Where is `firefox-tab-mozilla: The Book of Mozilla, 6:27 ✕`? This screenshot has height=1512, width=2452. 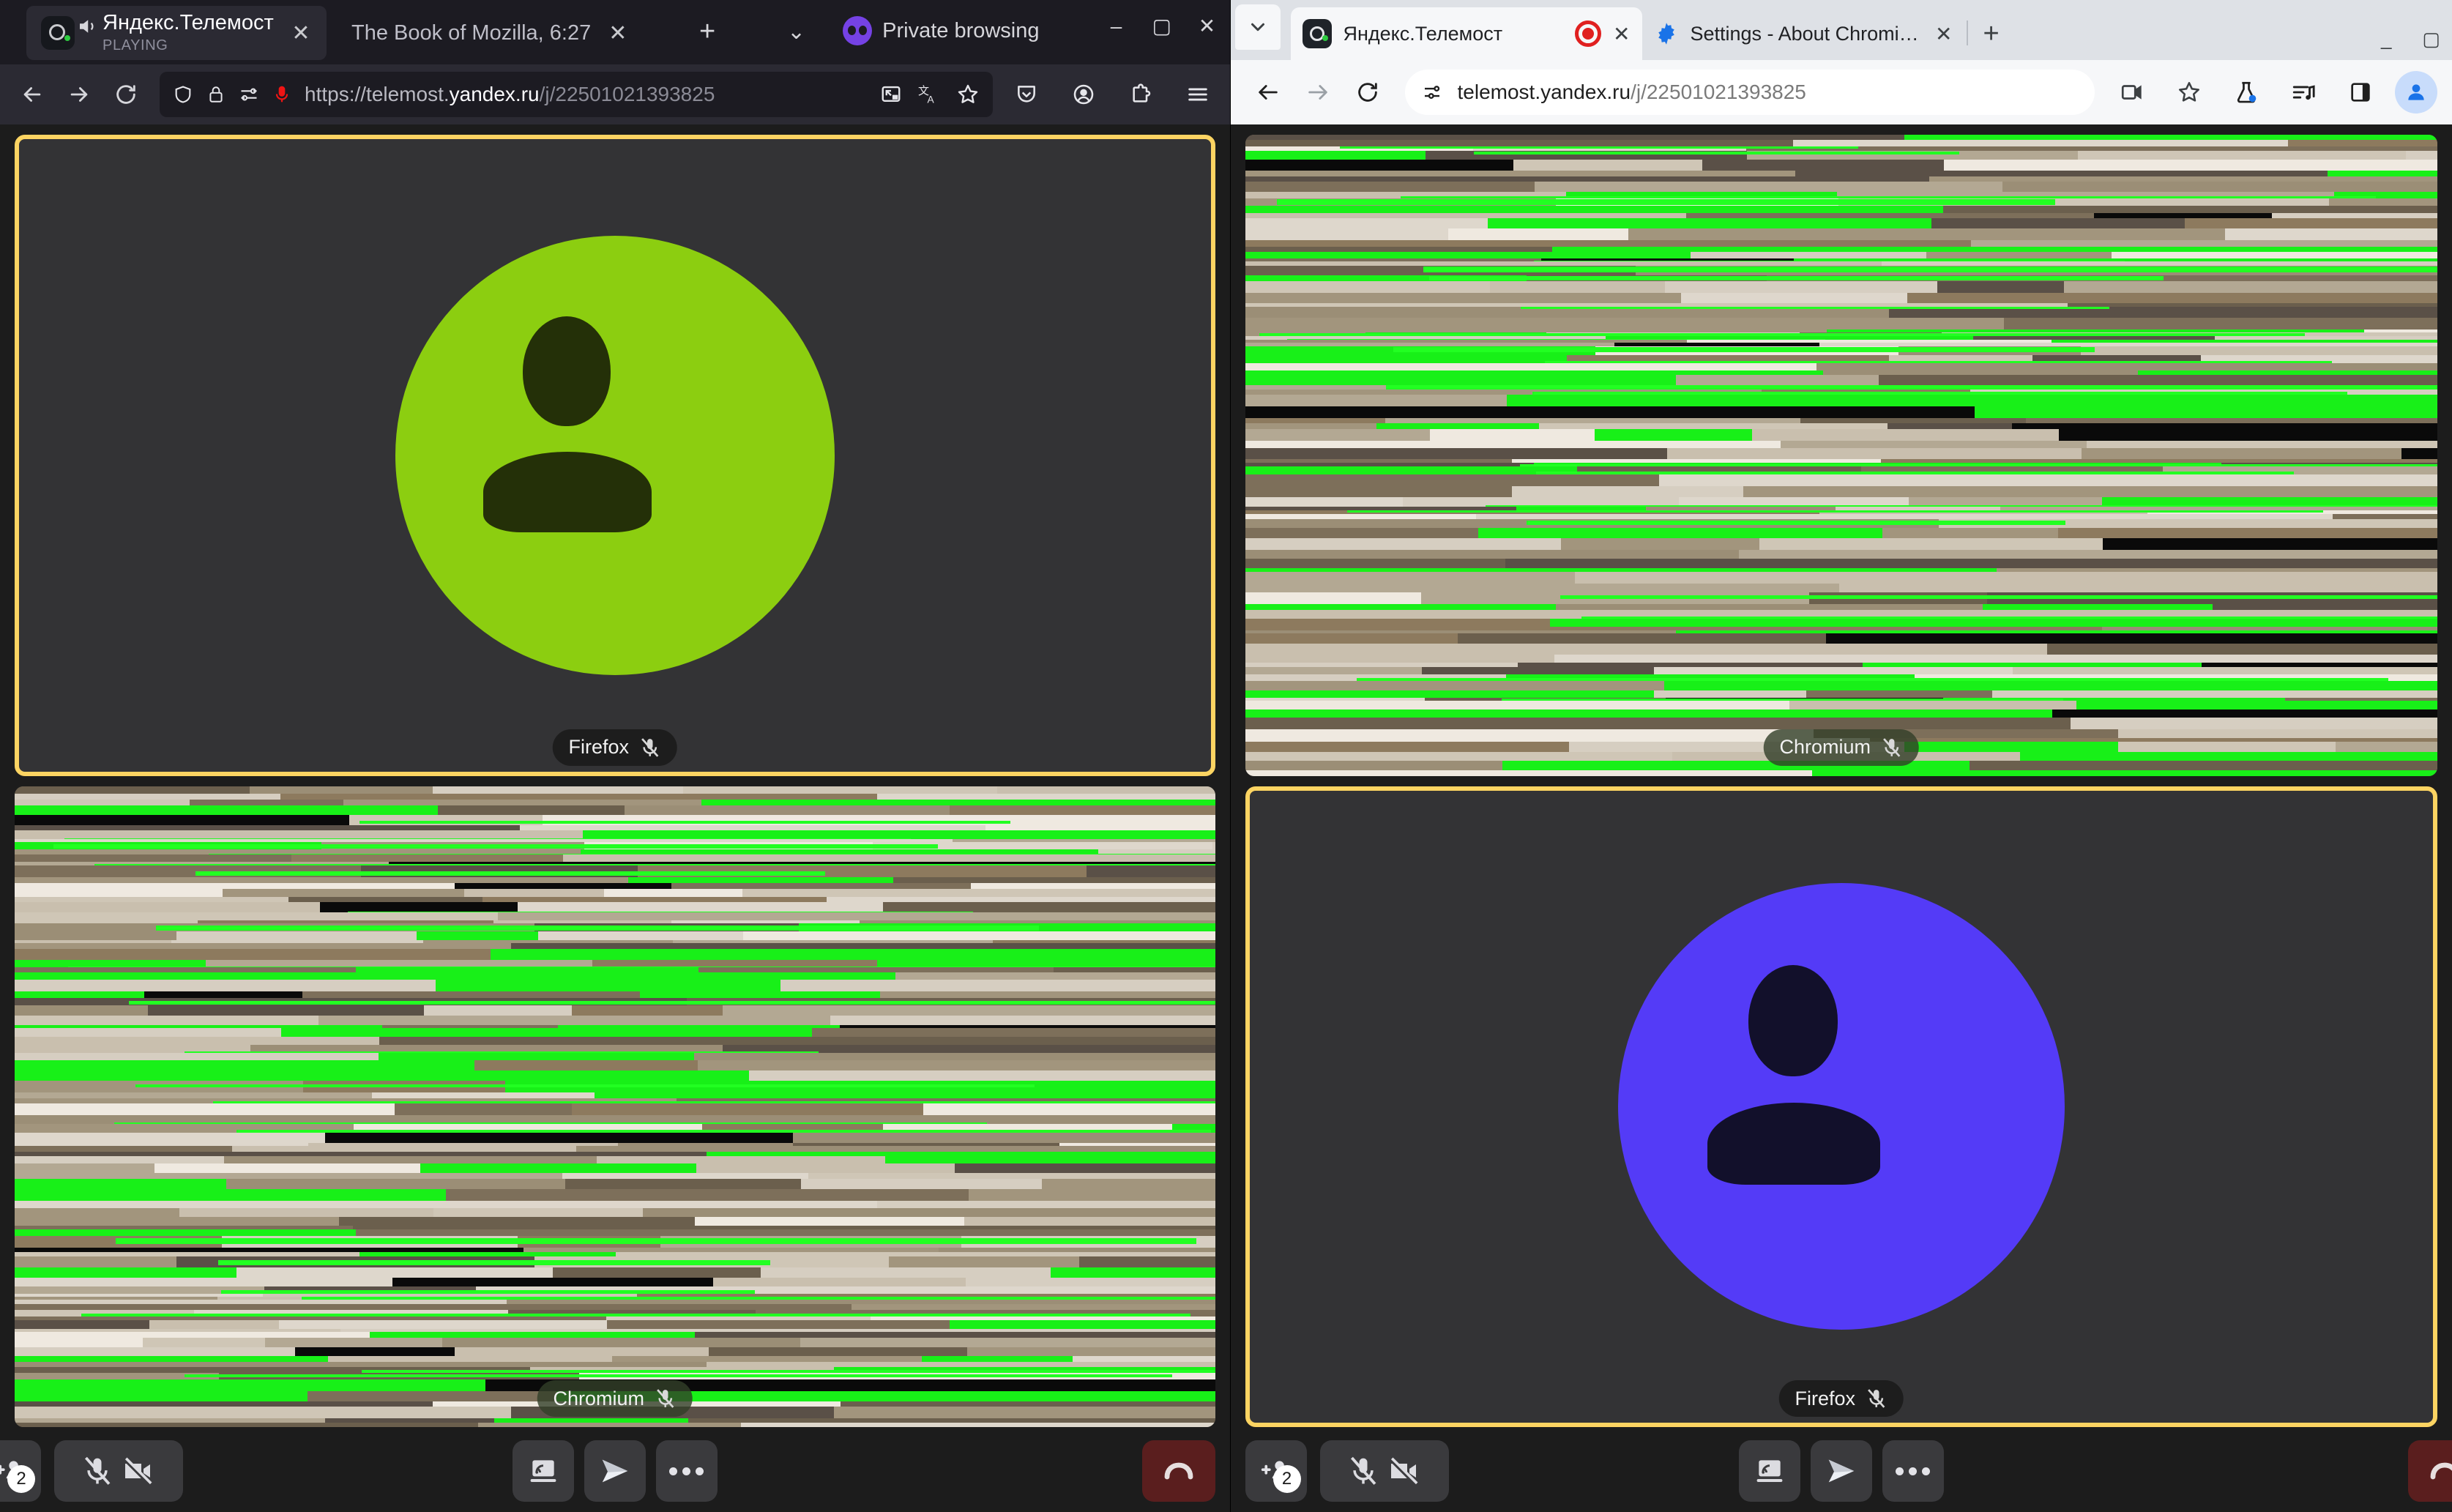 firefox-tab-mozilla: The Book of Mozilla, 6:27 ✕ is located at coordinates (489, 33).